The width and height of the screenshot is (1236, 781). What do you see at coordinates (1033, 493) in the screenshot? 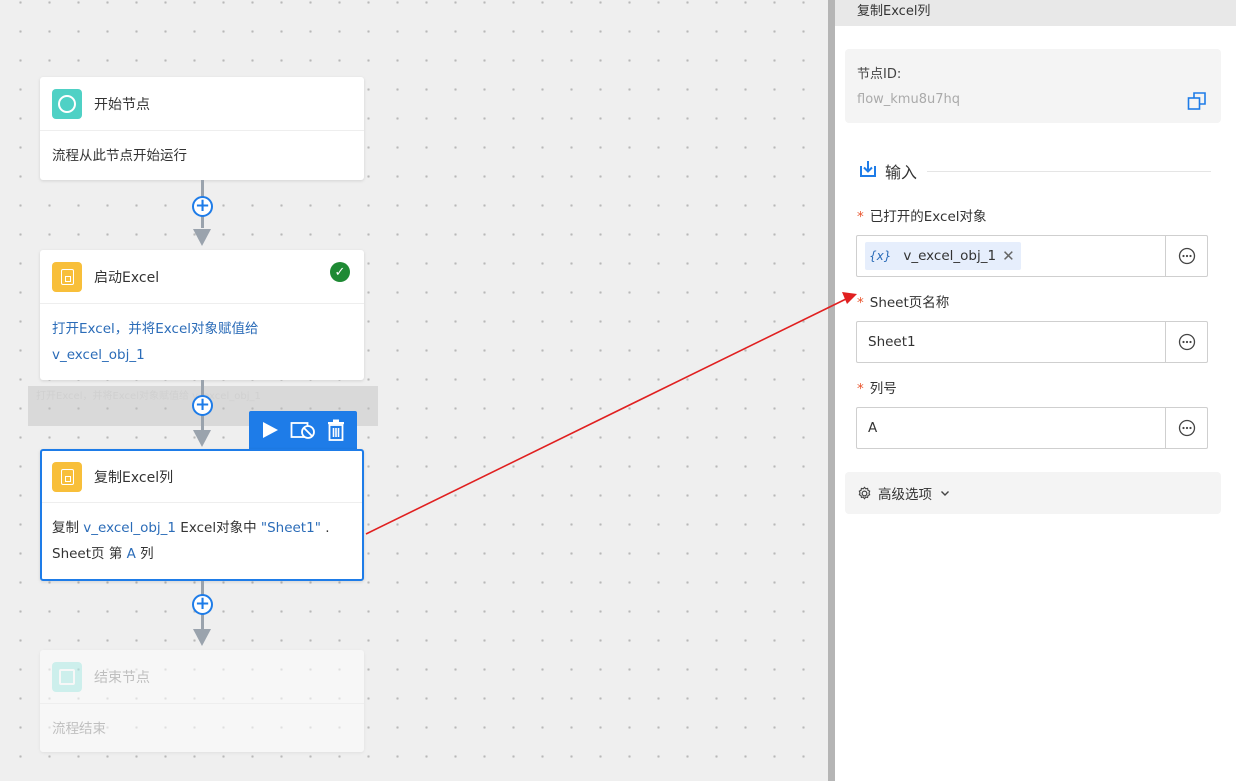
I see `advanced-options-toggle: 高级选项` at bounding box center [1033, 493].